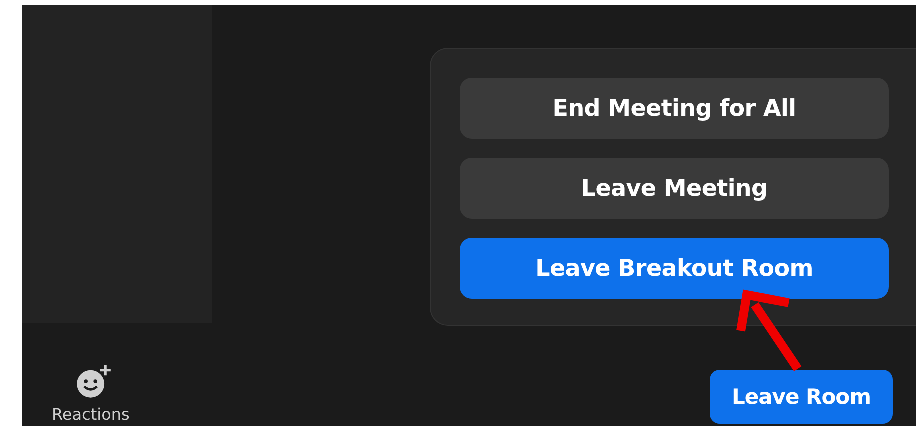 The height and width of the screenshot is (426, 921). Describe the element at coordinates (93, 382) in the screenshot. I see `smiley-plus-icon` at that location.